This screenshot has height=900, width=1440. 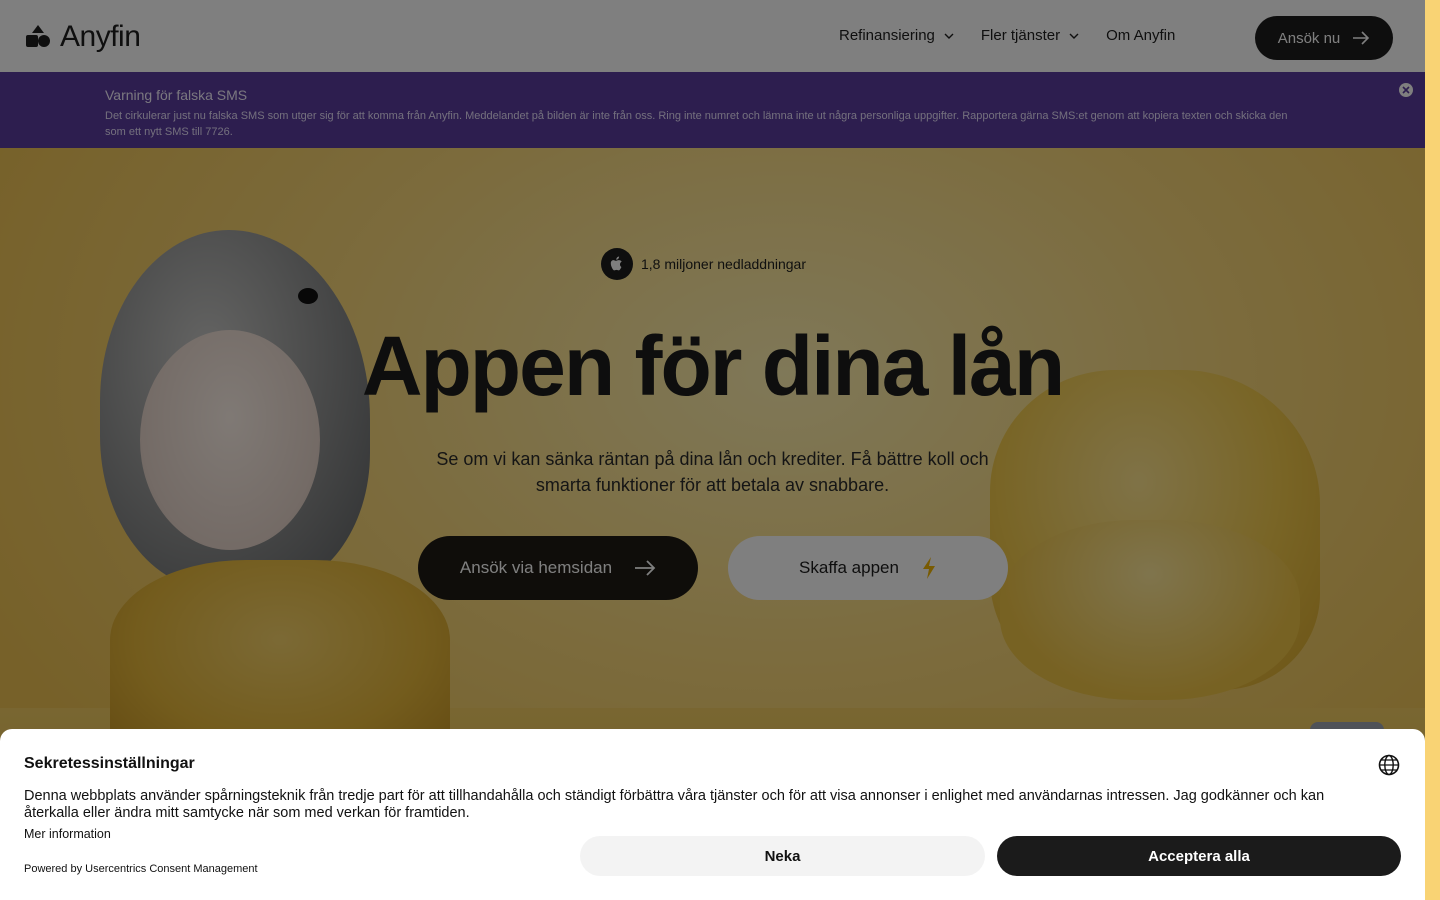 What do you see at coordinates (1199, 856) in the screenshot?
I see `accept-all-button: Acceptera alla` at bounding box center [1199, 856].